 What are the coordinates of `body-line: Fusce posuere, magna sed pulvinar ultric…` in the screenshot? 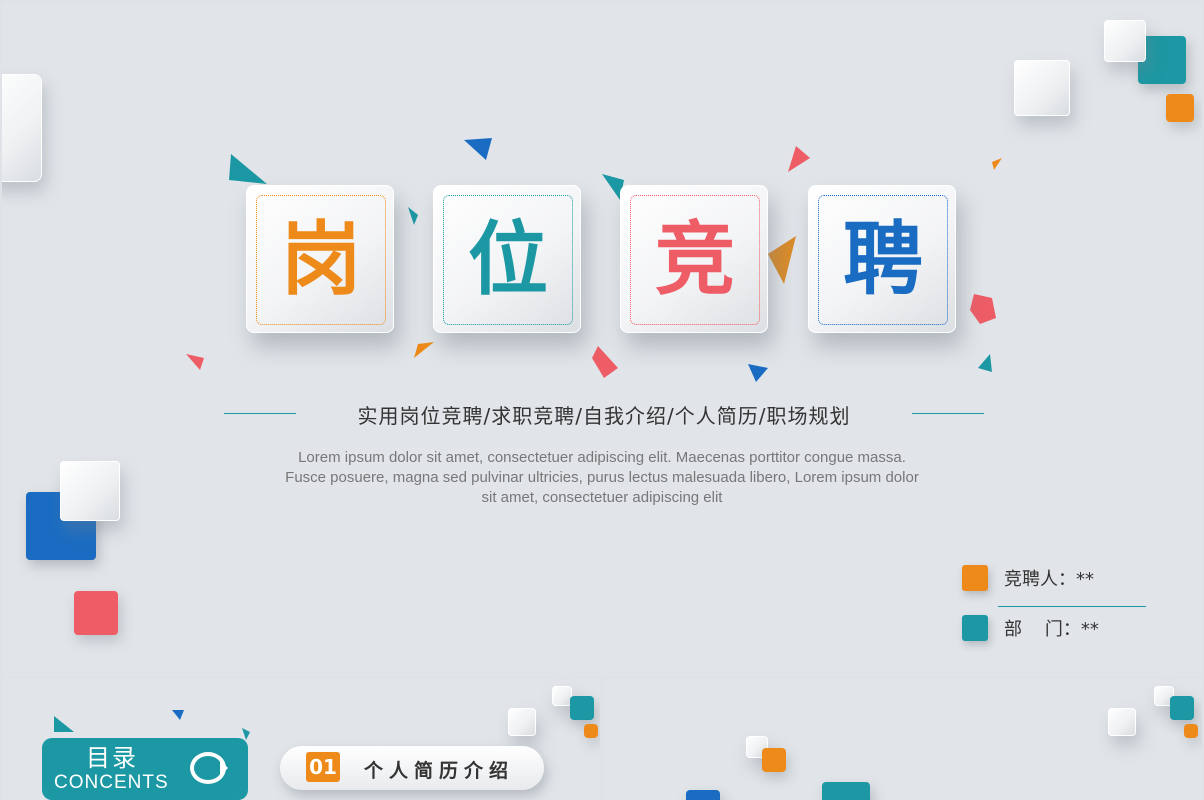 It's located at (602, 477).